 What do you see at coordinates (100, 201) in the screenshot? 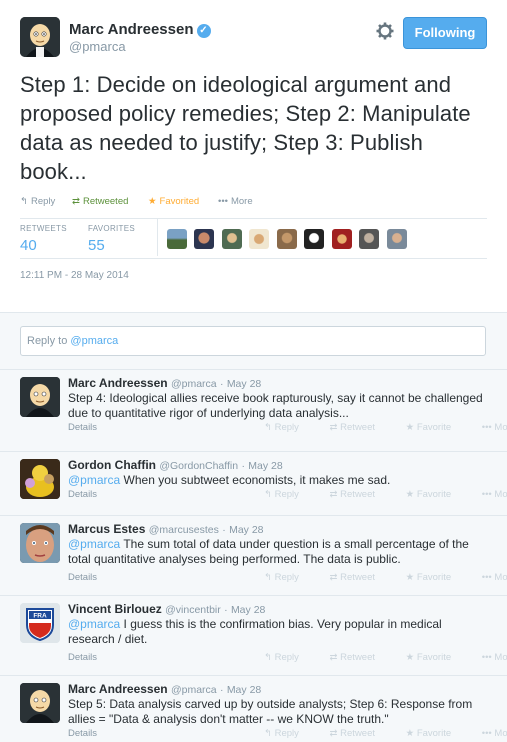
I see `retweet-action: ⇄ Retweeted` at bounding box center [100, 201].